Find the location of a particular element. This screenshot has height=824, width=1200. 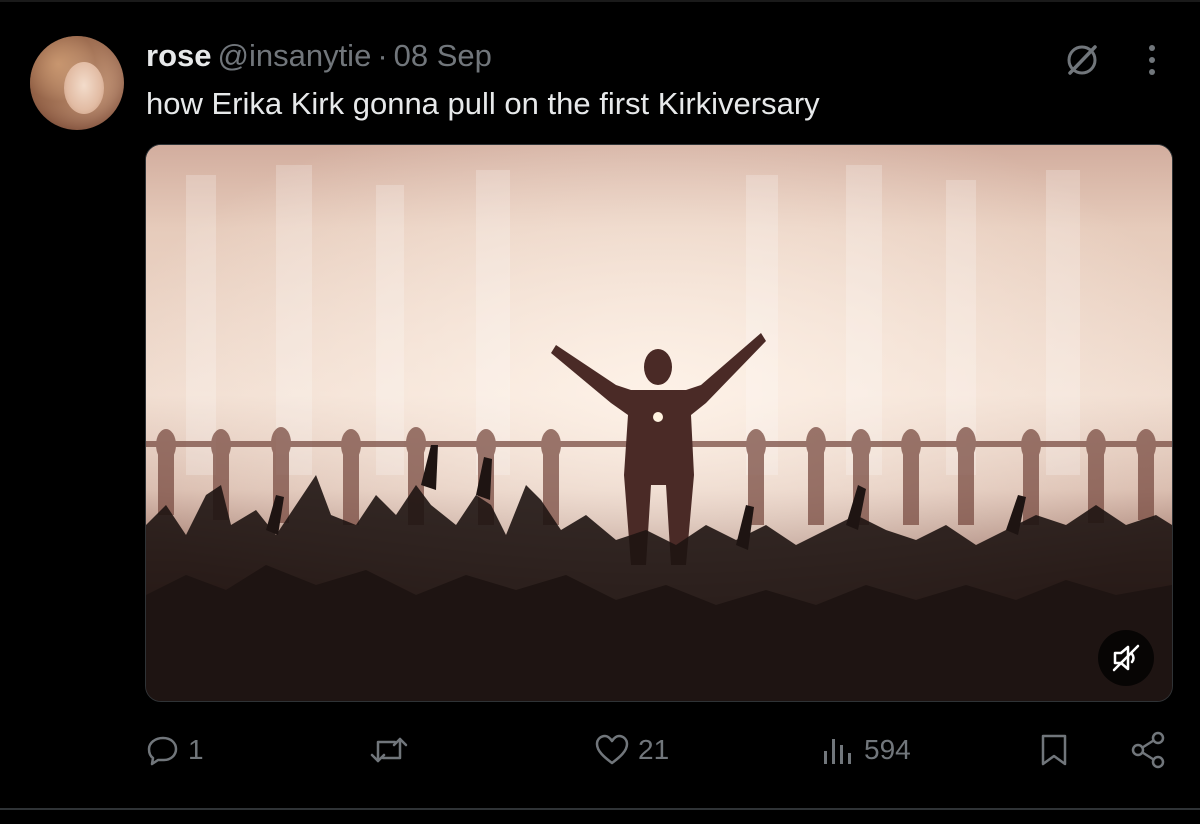

author-handle: @insanytie is located at coordinates (294, 56).